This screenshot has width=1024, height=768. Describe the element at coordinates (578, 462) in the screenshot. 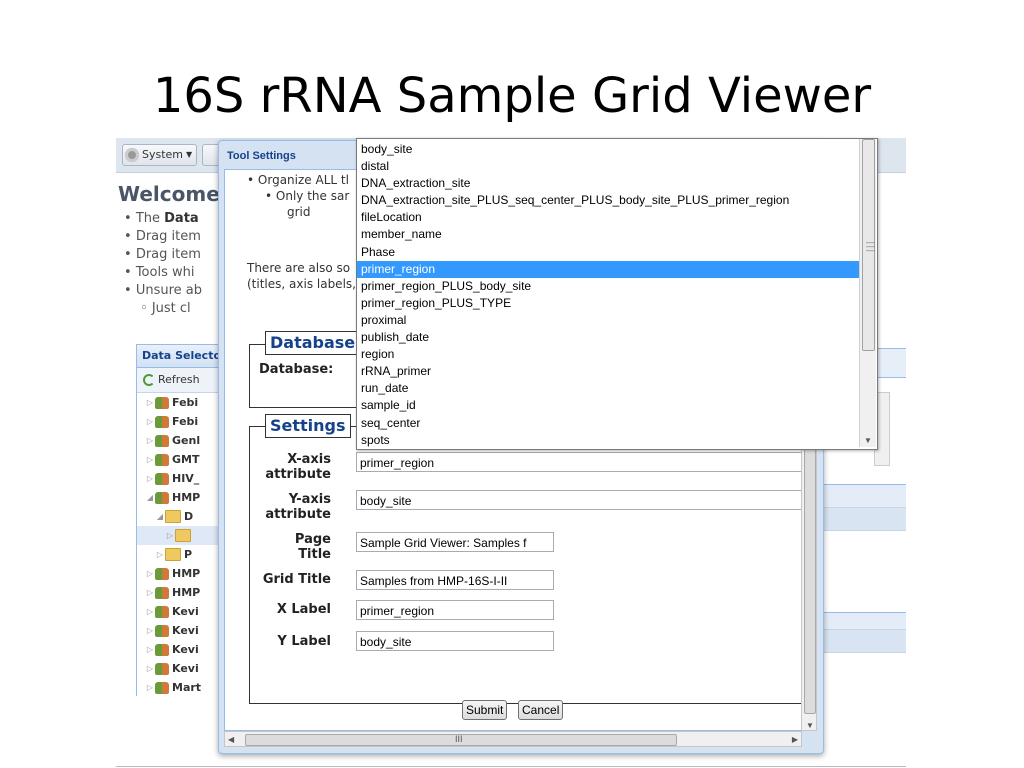

I see `x-axis-attribute-select: primer_region` at that location.